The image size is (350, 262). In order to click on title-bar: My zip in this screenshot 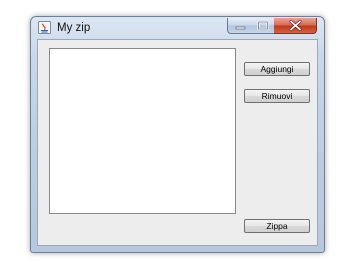, I will do `click(177, 28)`.